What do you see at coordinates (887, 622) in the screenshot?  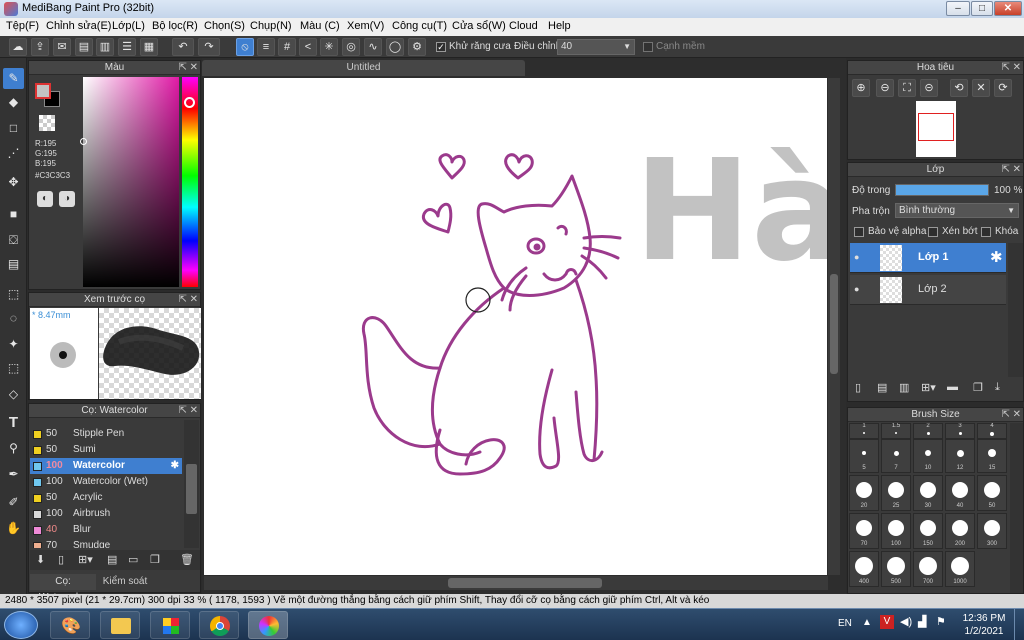 I see `antivirus-tray-icon: V` at bounding box center [887, 622].